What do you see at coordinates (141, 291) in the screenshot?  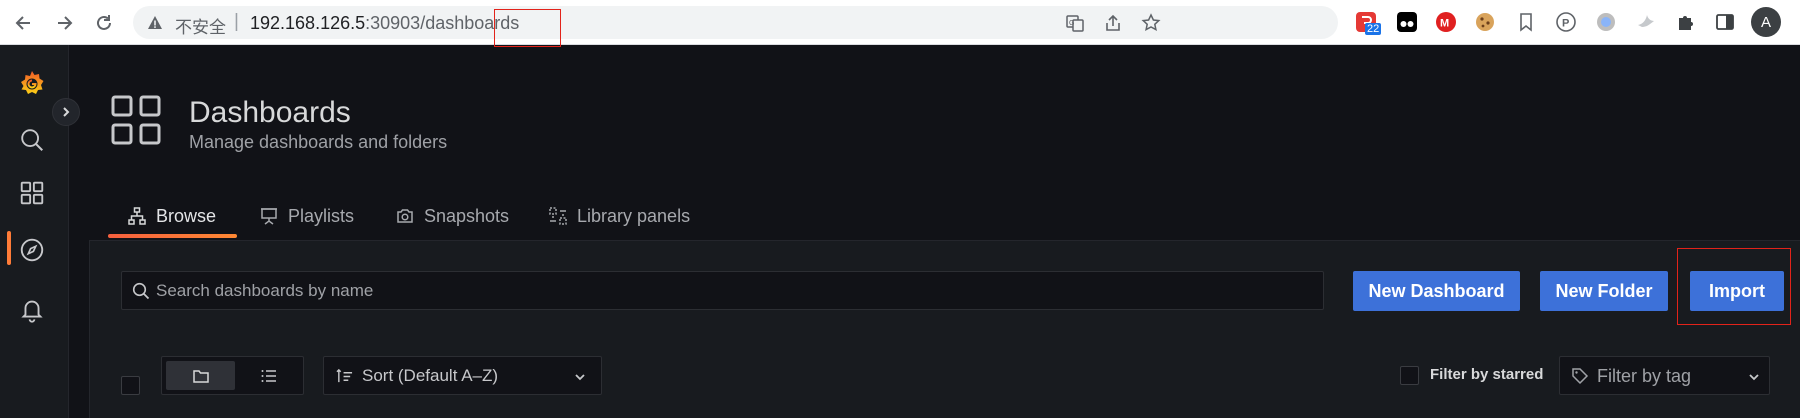 I see `search-icon` at bounding box center [141, 291].